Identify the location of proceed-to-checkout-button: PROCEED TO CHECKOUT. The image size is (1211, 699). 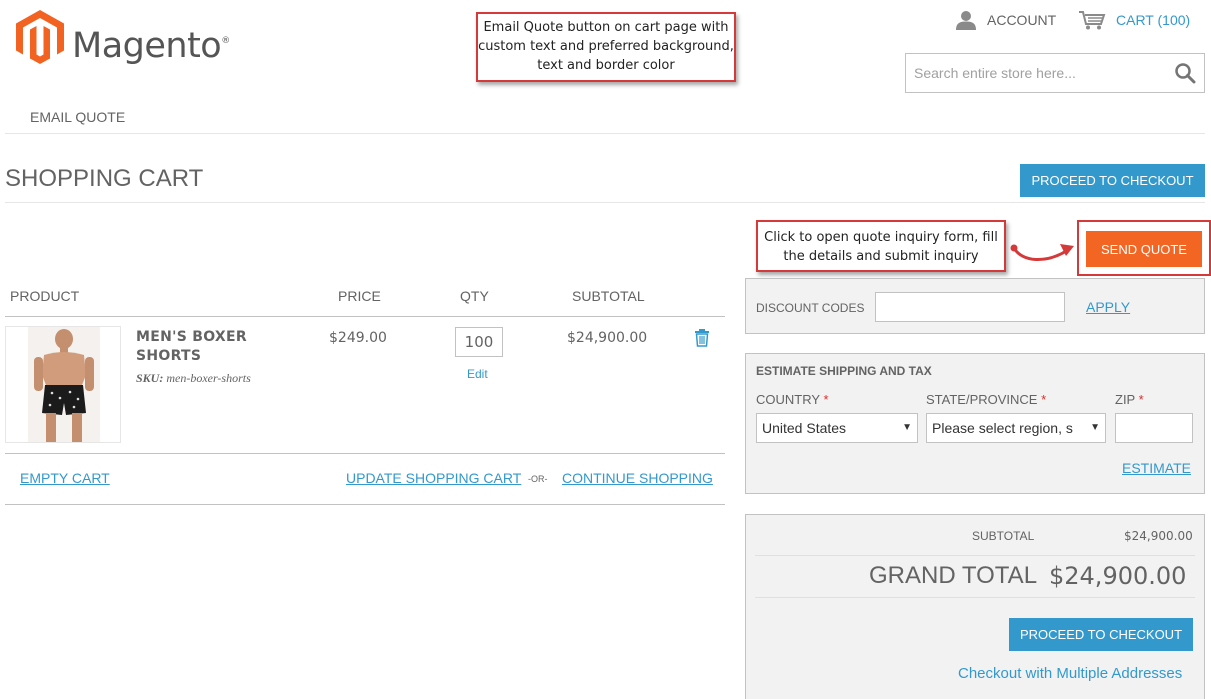
(1101, 634).